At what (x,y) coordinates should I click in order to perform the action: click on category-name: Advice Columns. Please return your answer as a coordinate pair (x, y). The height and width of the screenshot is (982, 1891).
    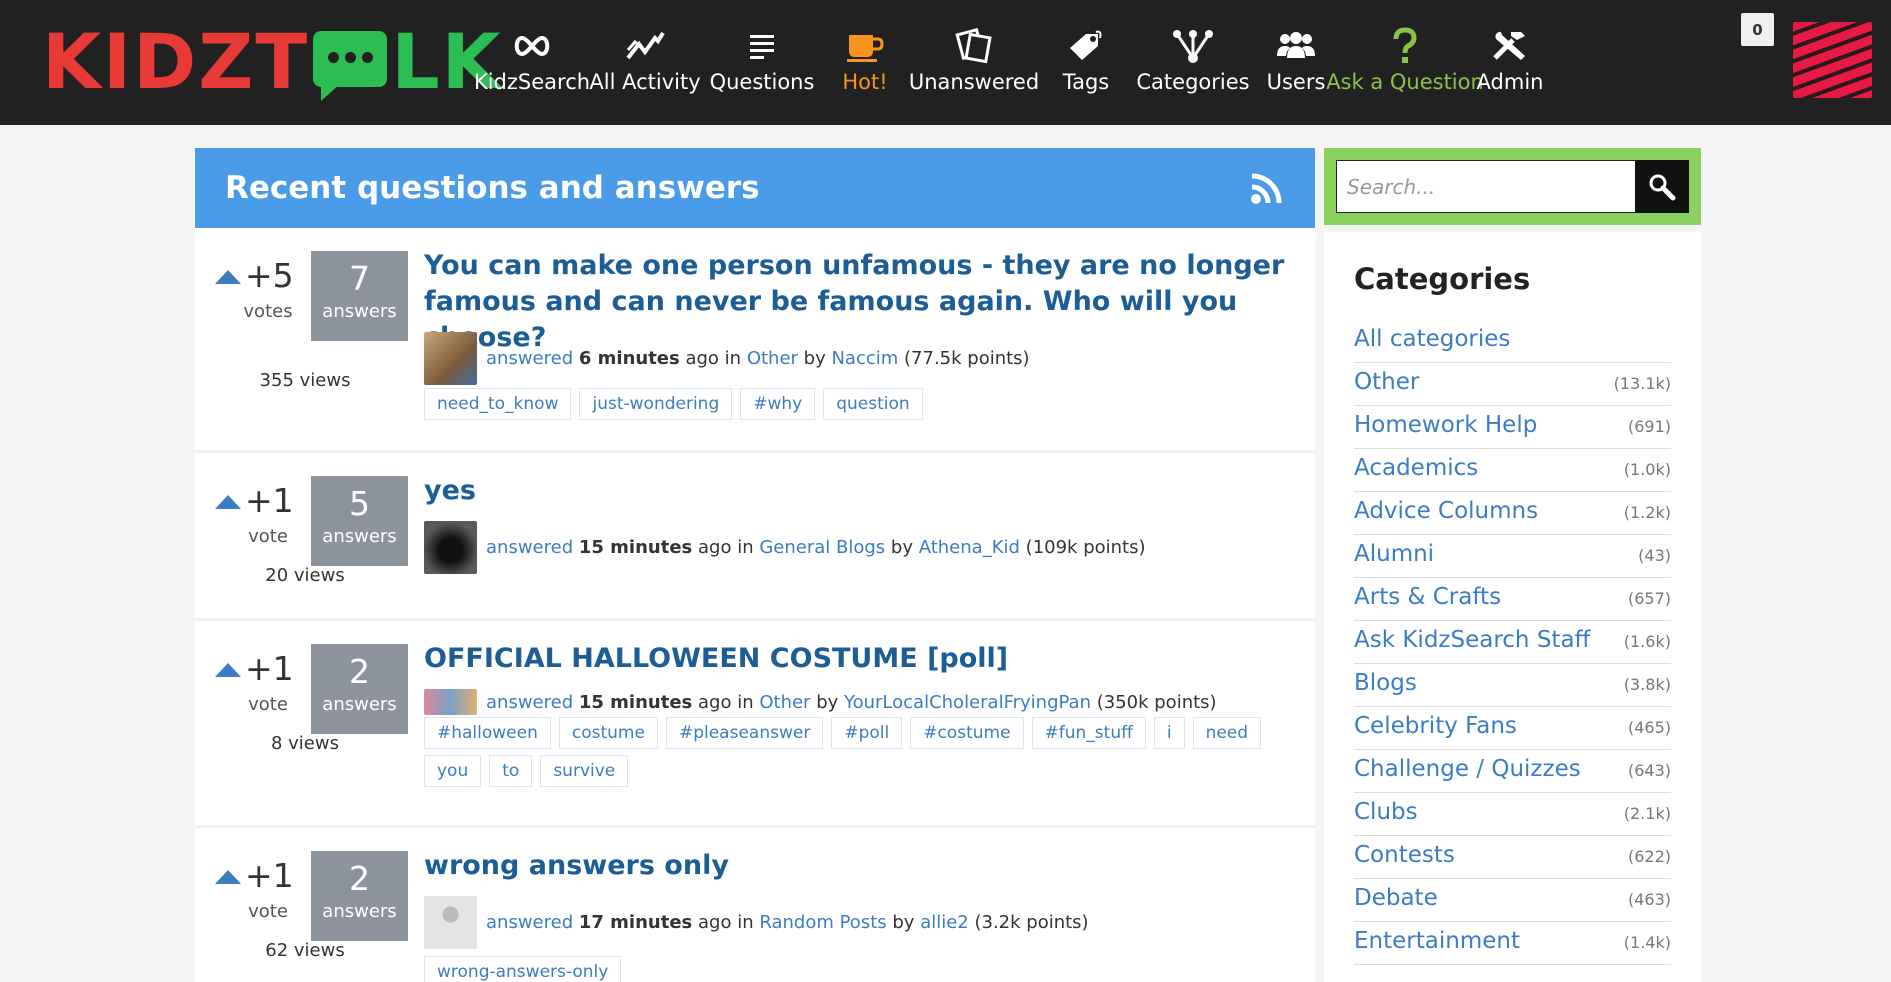
    Looking at the image, I should click on (1446, 511).